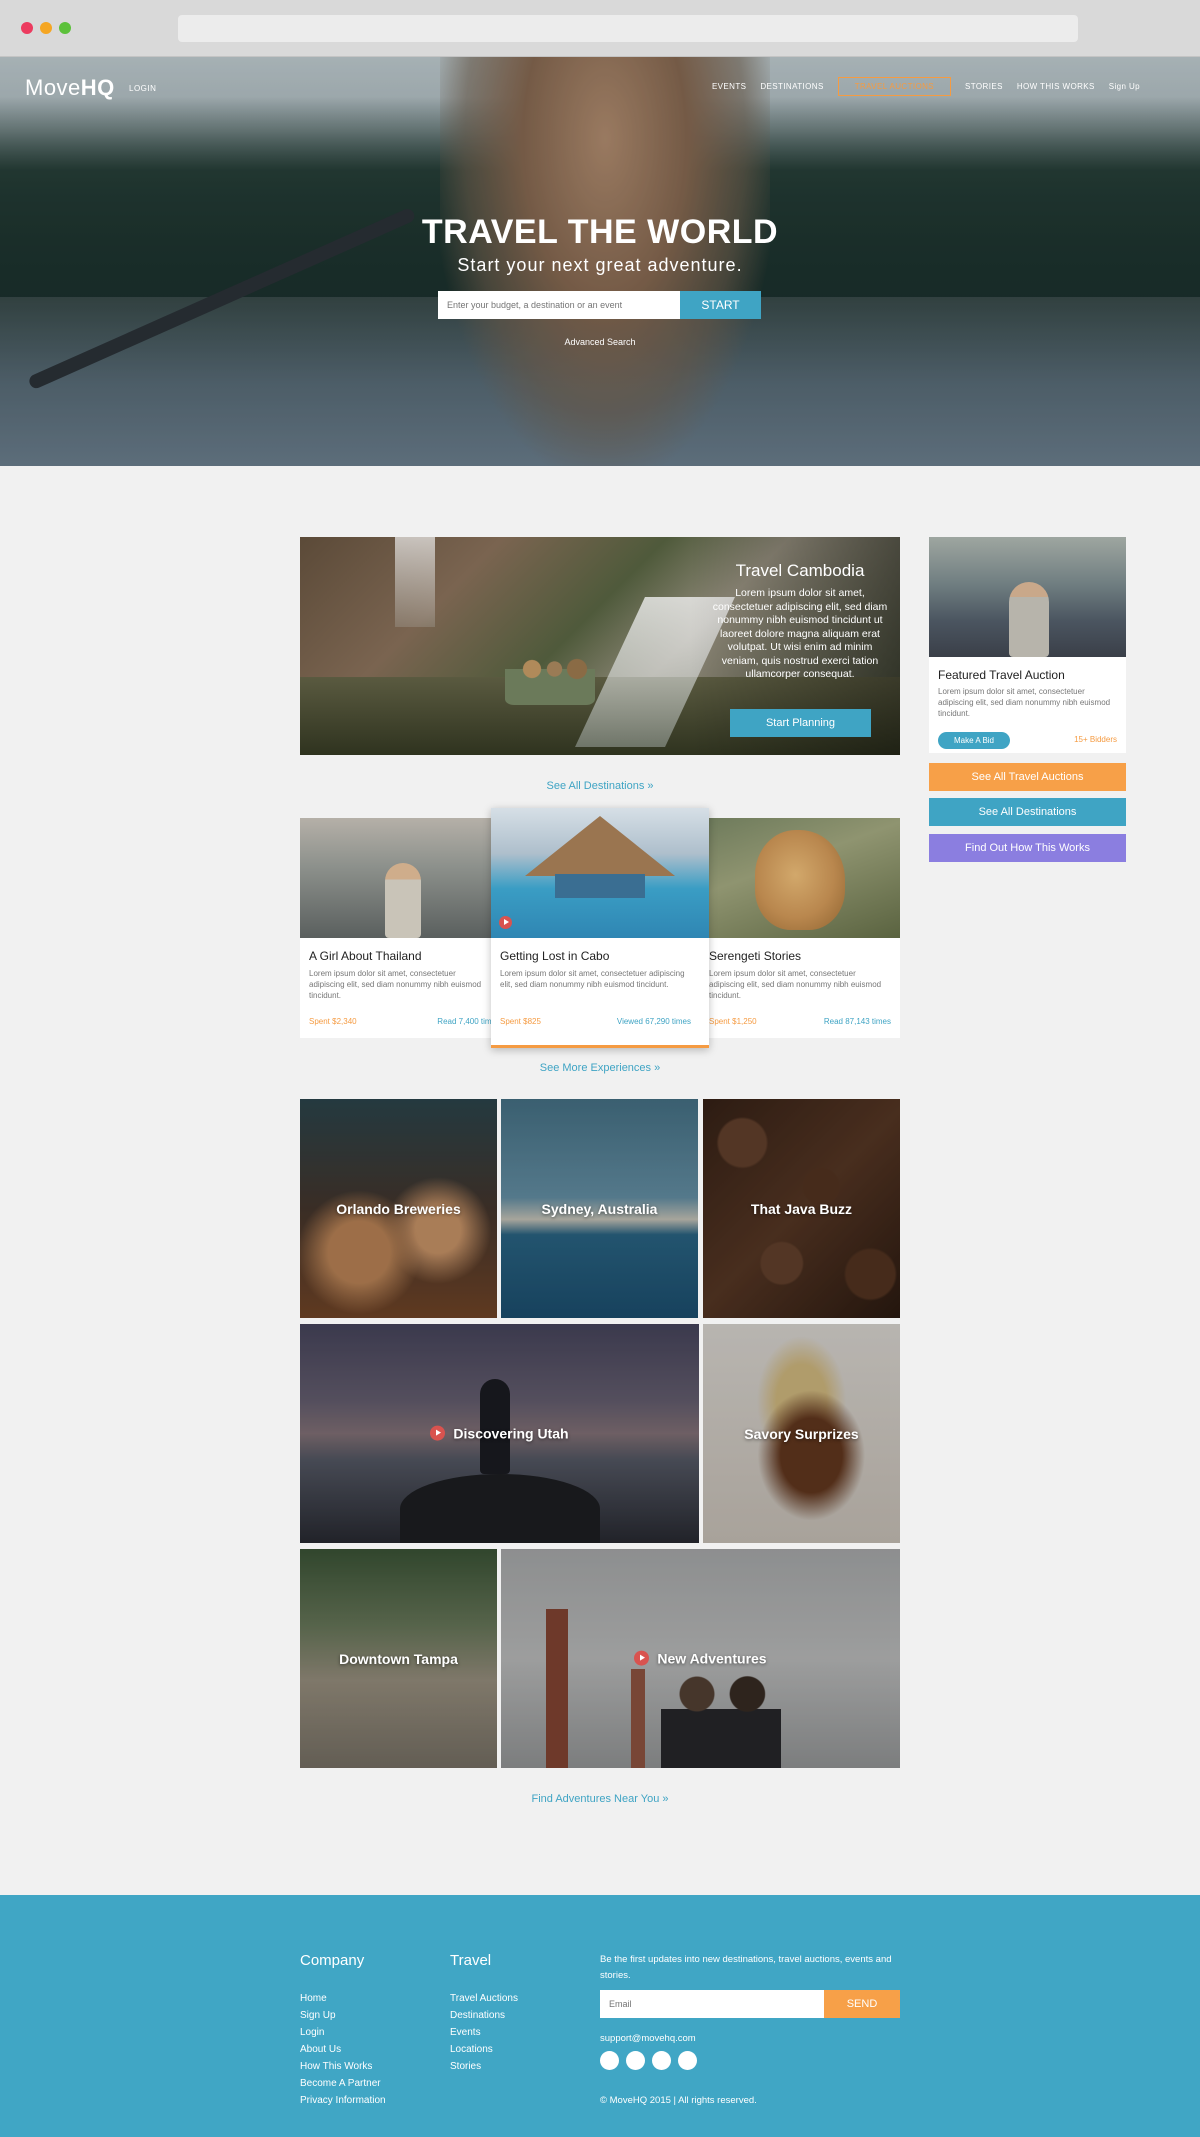 The width and height of the screenshot is (1200, 2137). I want to click on bidders-count: 15+ Bidders, so click(1095, 739).